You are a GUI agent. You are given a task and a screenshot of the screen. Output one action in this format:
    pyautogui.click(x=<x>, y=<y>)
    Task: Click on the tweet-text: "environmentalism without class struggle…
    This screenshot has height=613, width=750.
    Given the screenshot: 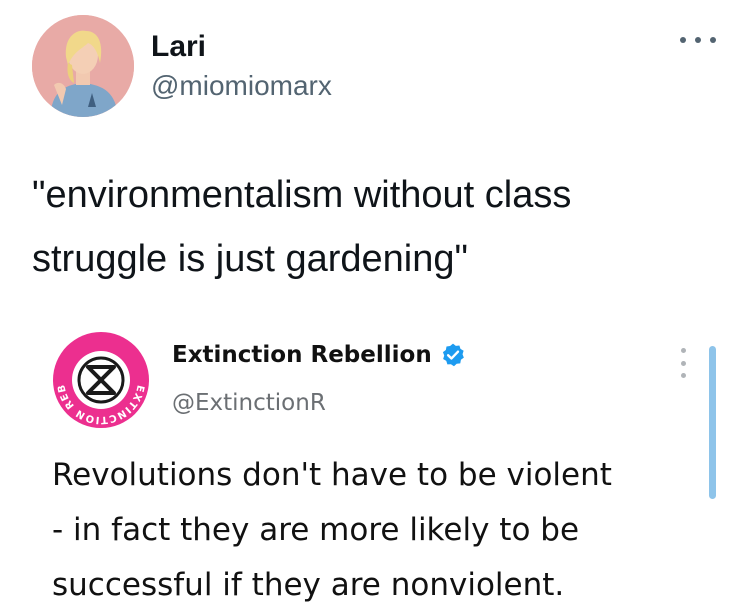 What is the action you would take?
    pyautogui.click(x=302, y=227)
    